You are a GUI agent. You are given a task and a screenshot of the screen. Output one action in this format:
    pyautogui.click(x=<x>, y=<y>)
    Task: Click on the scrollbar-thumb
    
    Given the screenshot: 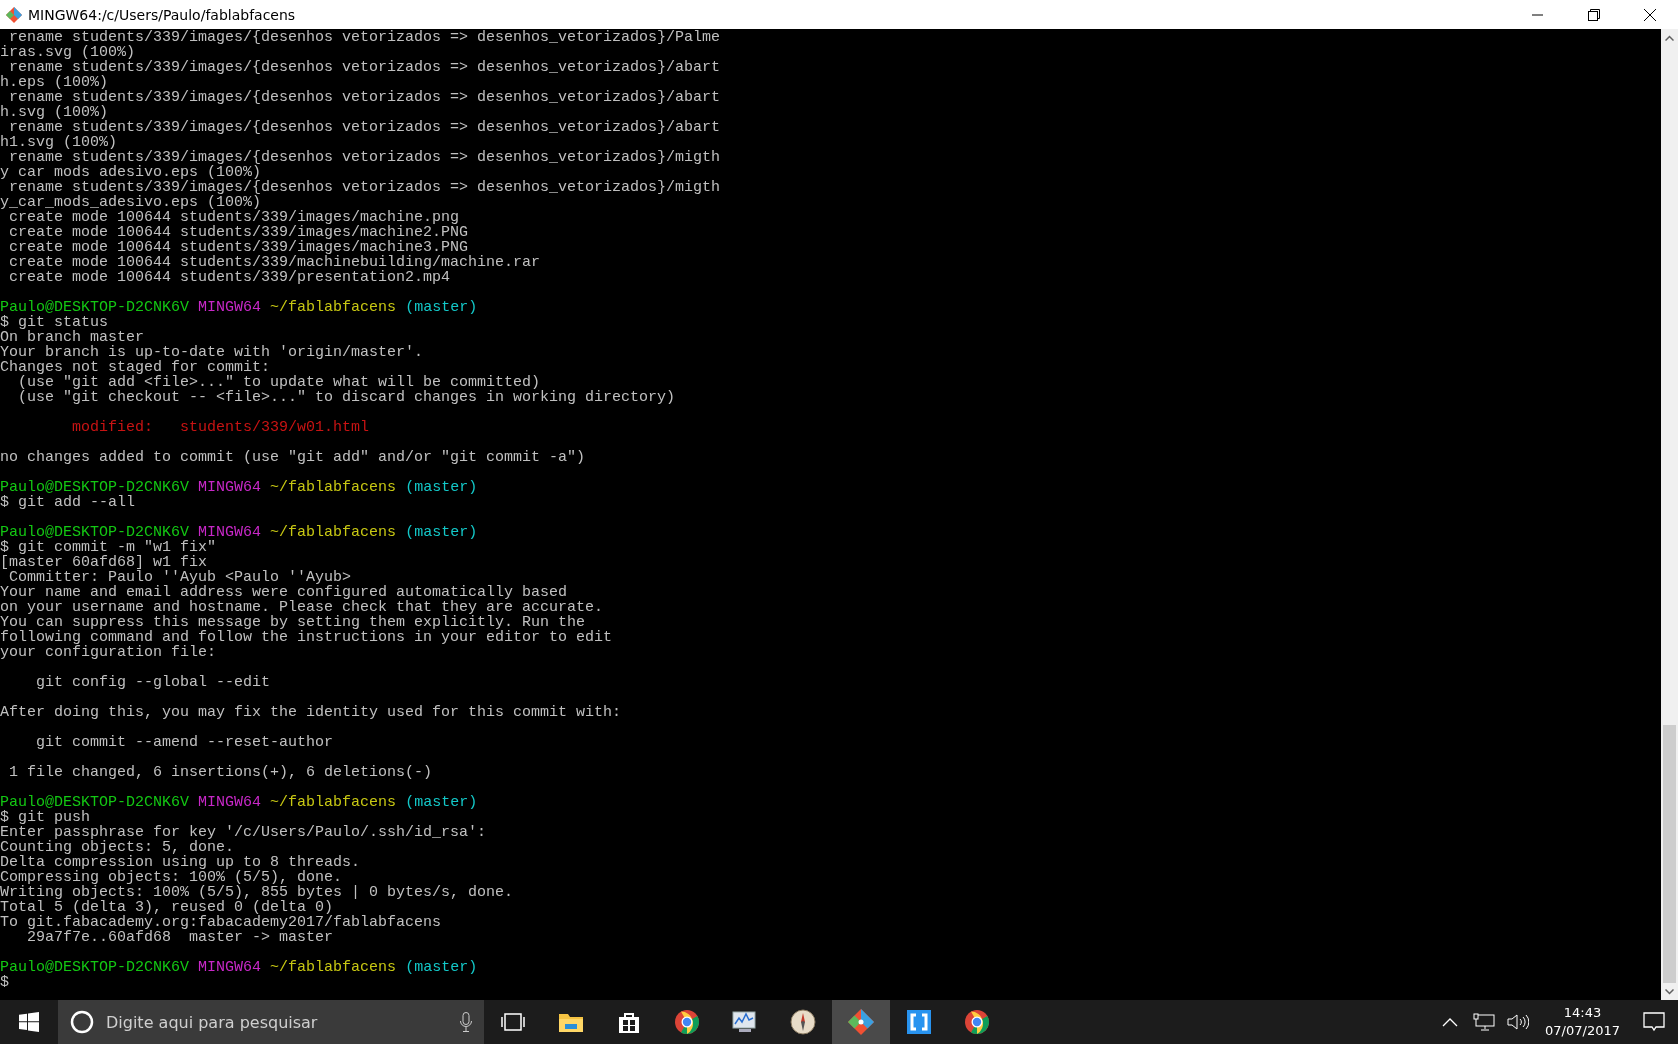 What is the action you would take?
    pyautogui.click(x=1669, y=854)
    